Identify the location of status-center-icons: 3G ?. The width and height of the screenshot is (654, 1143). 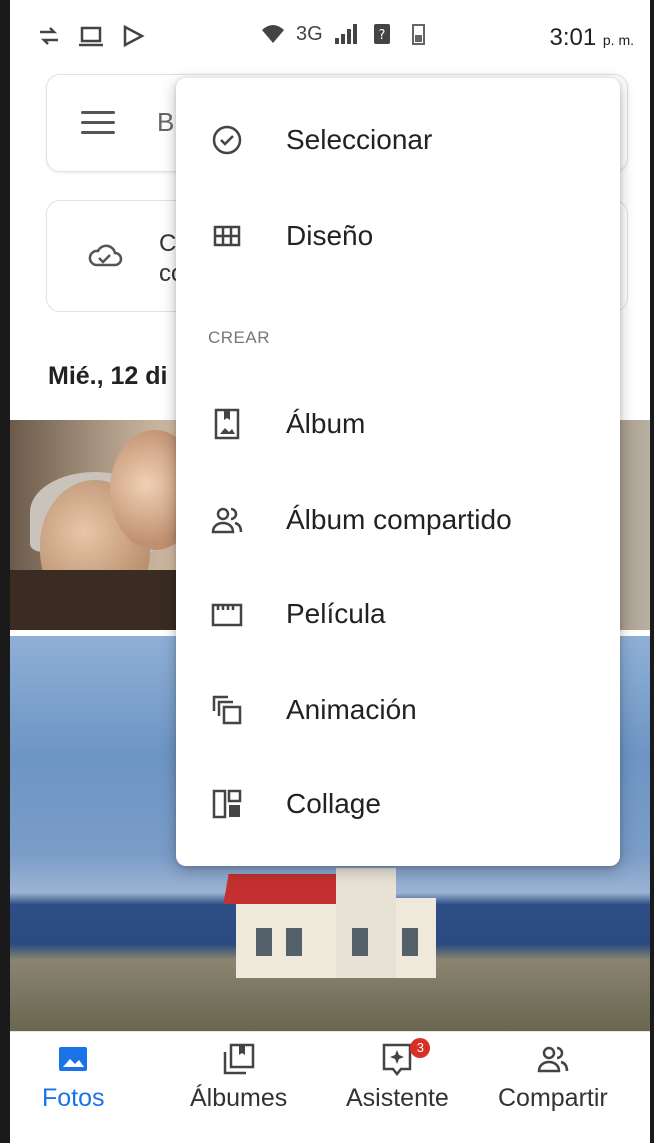
(345, 34).